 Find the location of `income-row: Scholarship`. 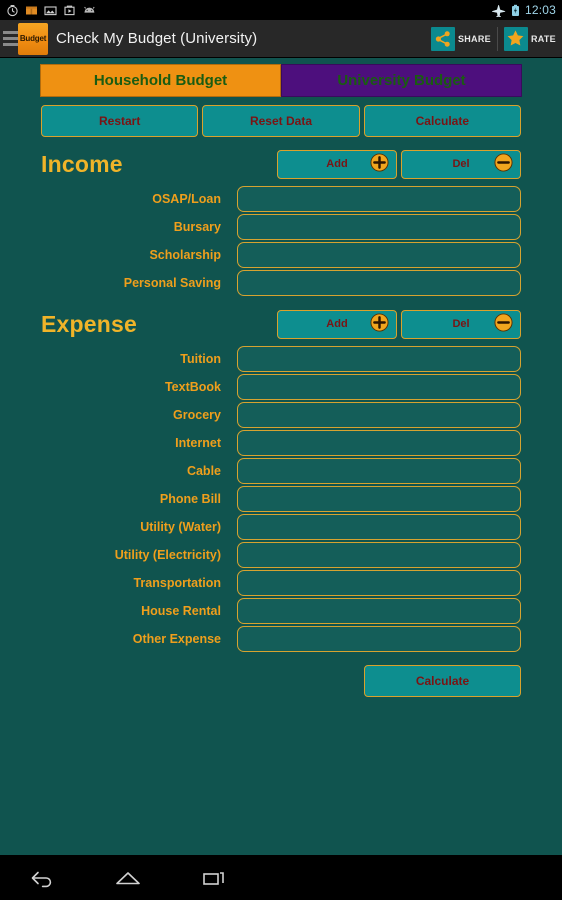

income-row: Scholarship is located at coordinates (281, 255).